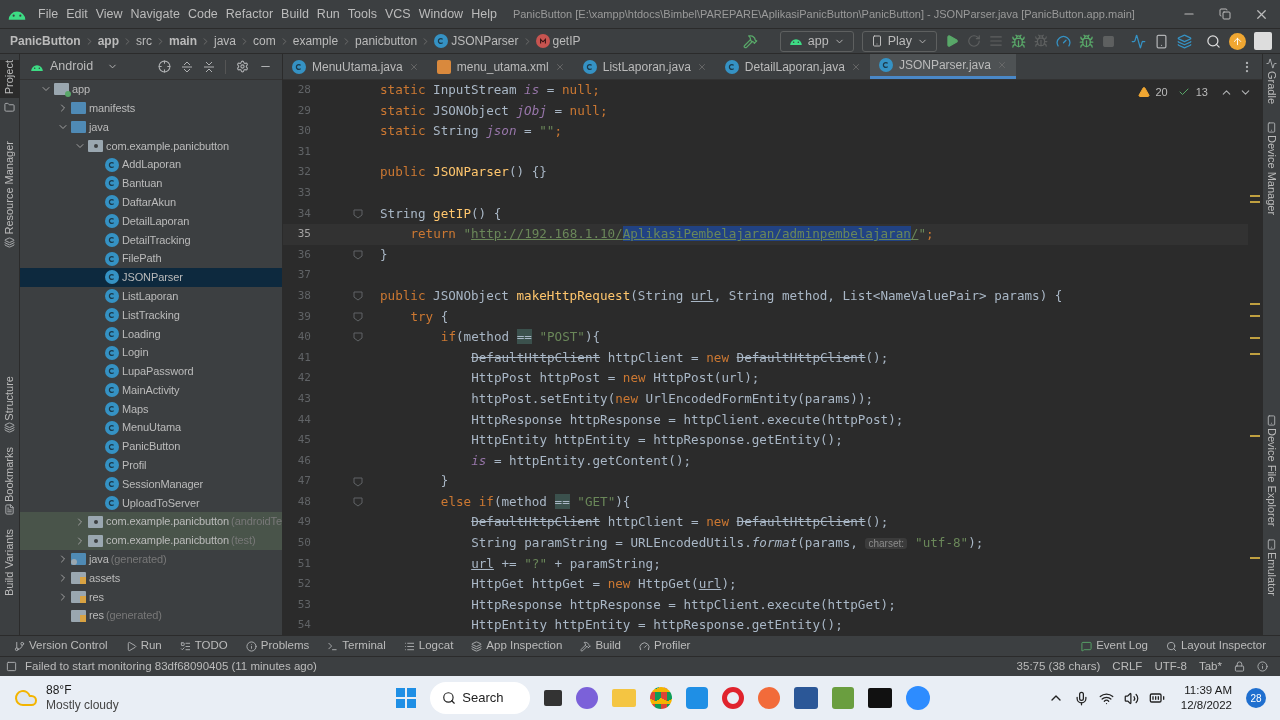  Describe the element at coordinates (952, 41) in the screenshot. I see `run-icon` at that location.